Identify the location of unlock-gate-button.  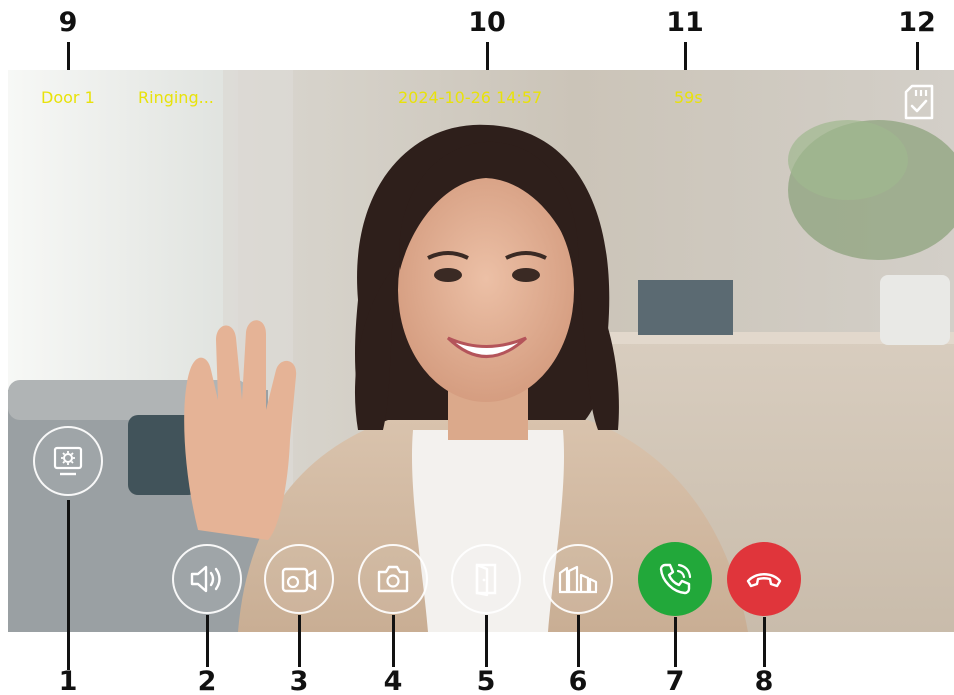
(578, 579).